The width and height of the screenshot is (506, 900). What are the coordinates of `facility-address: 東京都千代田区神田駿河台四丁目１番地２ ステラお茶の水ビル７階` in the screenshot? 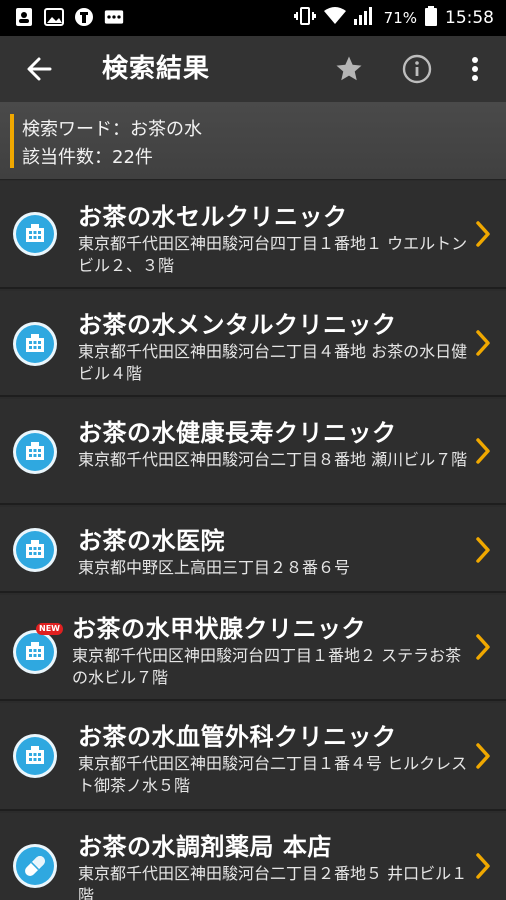 It's located at (267, 666).